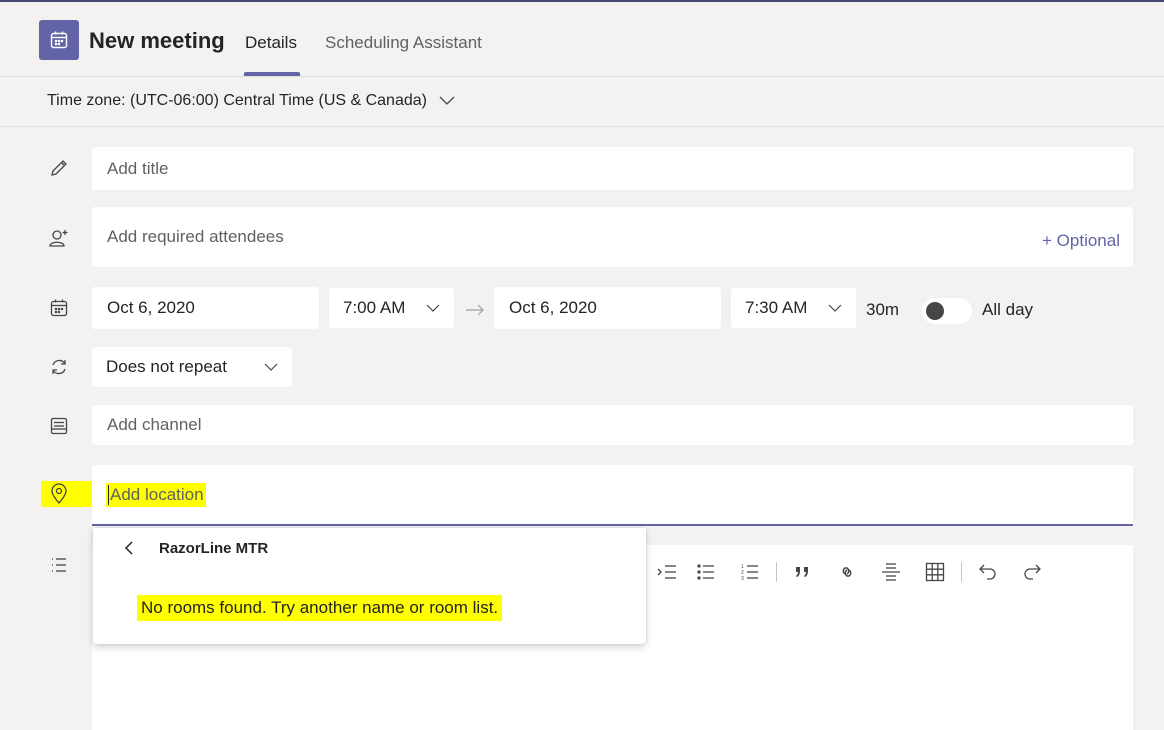  What do you see at coordinates (59, 40) in the screenshot?
I see `calendar-app-icon` at bounding box center [59, 40].